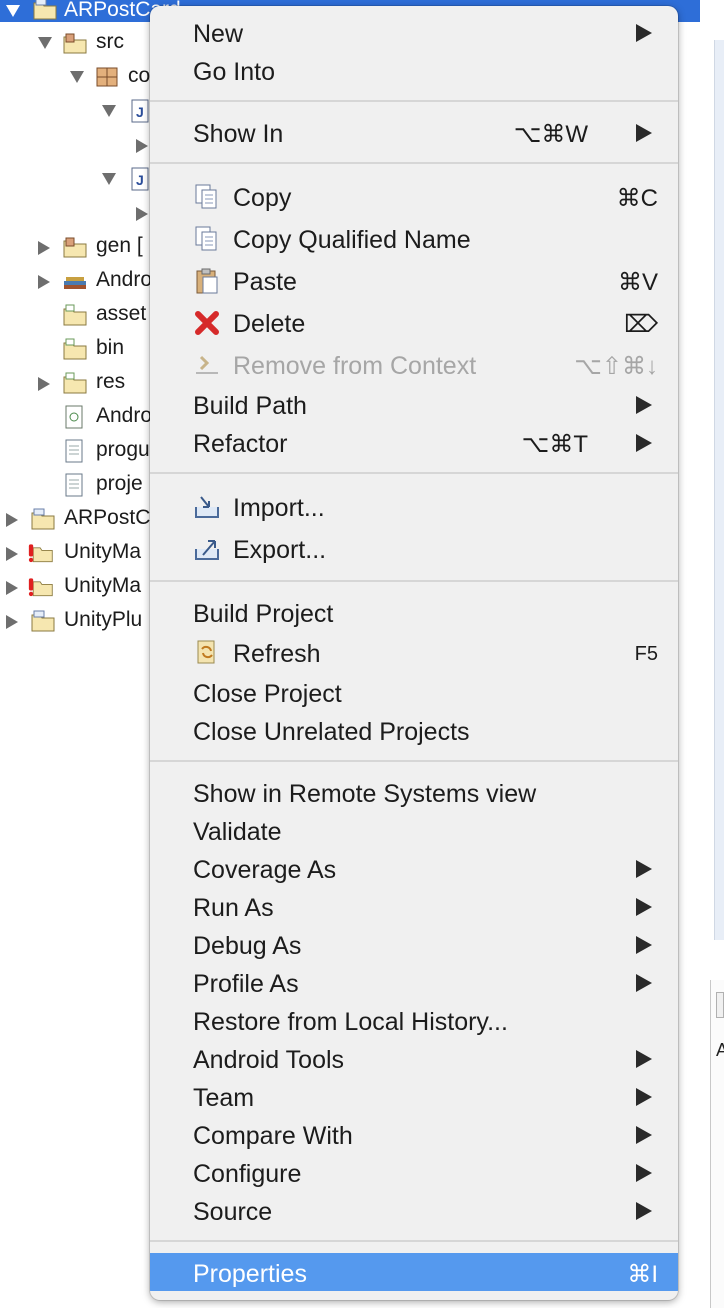 The height and width of the screenshot is (1308, 724). What do you see at coordinates (414, 906) in the screenshot?
I see `menu-item-run-as: Run As` at bounding box center [414, 906].